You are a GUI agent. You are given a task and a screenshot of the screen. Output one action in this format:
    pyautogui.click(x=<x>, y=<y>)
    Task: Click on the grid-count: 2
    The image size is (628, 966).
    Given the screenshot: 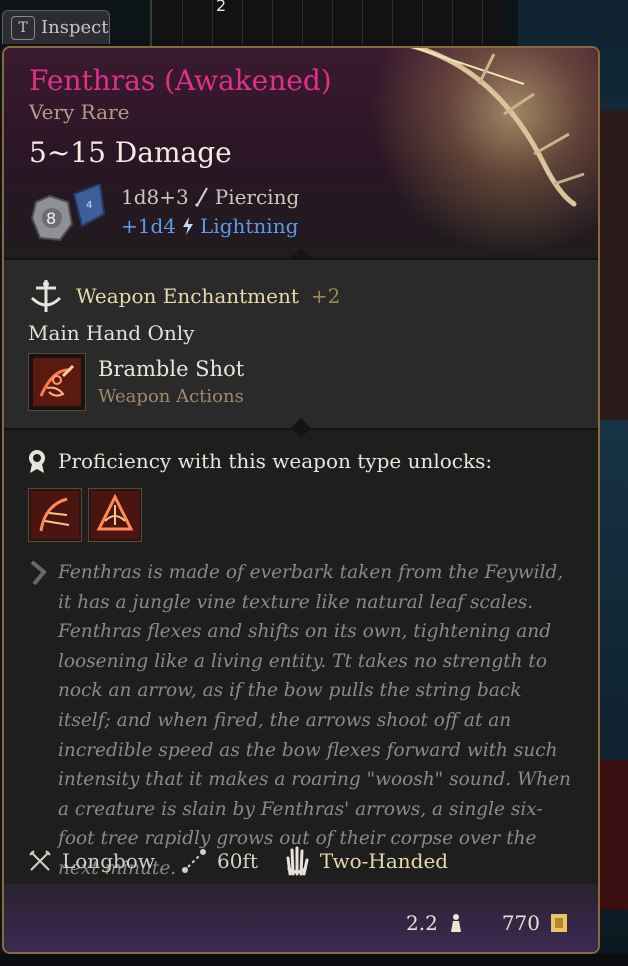 What is the action you would take?
    pyautogui.click(x=221, y=7)
    